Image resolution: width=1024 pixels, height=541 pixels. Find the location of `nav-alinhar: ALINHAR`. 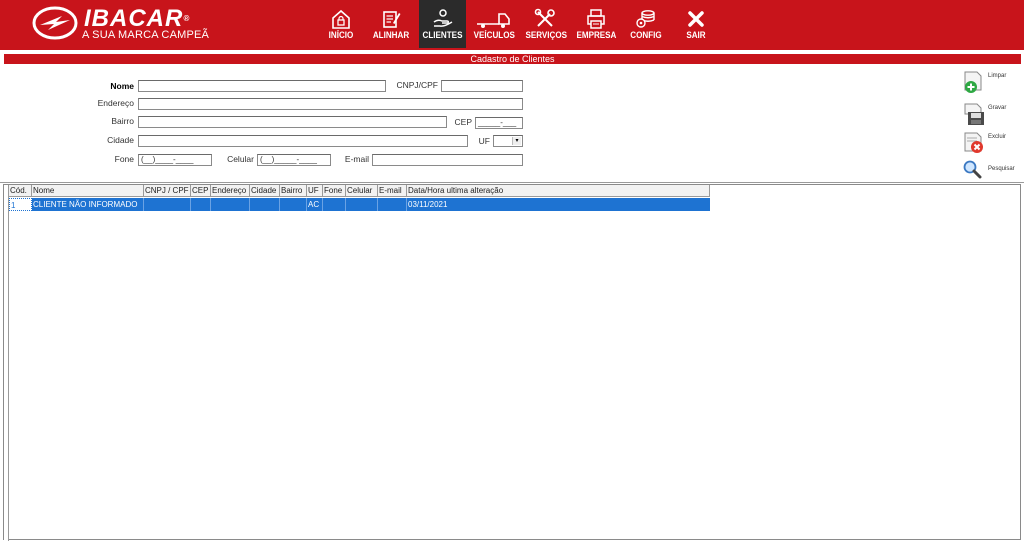

nav-alinhar: ALINHAR is located at coordinates (391, 24).